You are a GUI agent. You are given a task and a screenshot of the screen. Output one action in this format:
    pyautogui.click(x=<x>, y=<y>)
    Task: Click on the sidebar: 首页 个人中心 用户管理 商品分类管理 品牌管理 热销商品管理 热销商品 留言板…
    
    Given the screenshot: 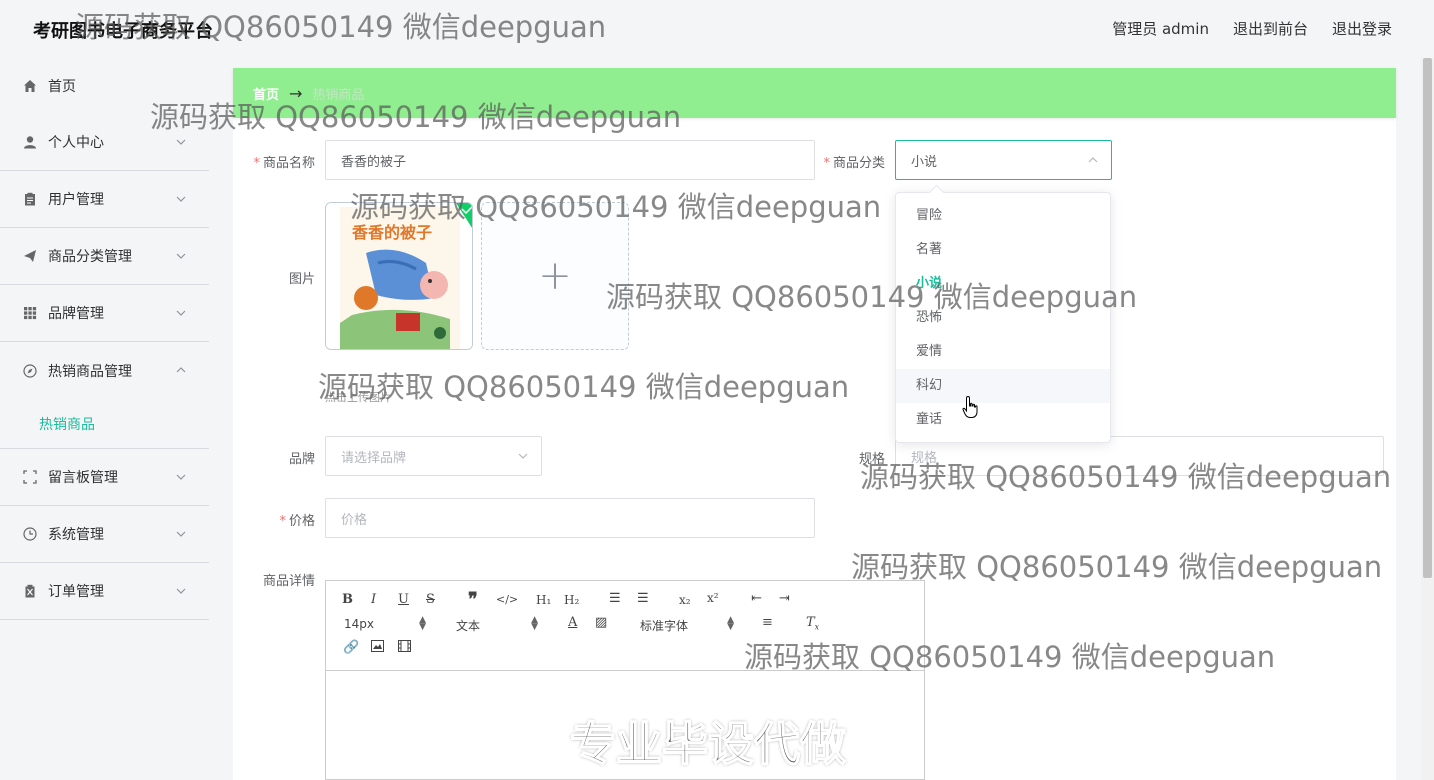 What is the action you would take?
    pyautogui.click(x=104, y=419)
    